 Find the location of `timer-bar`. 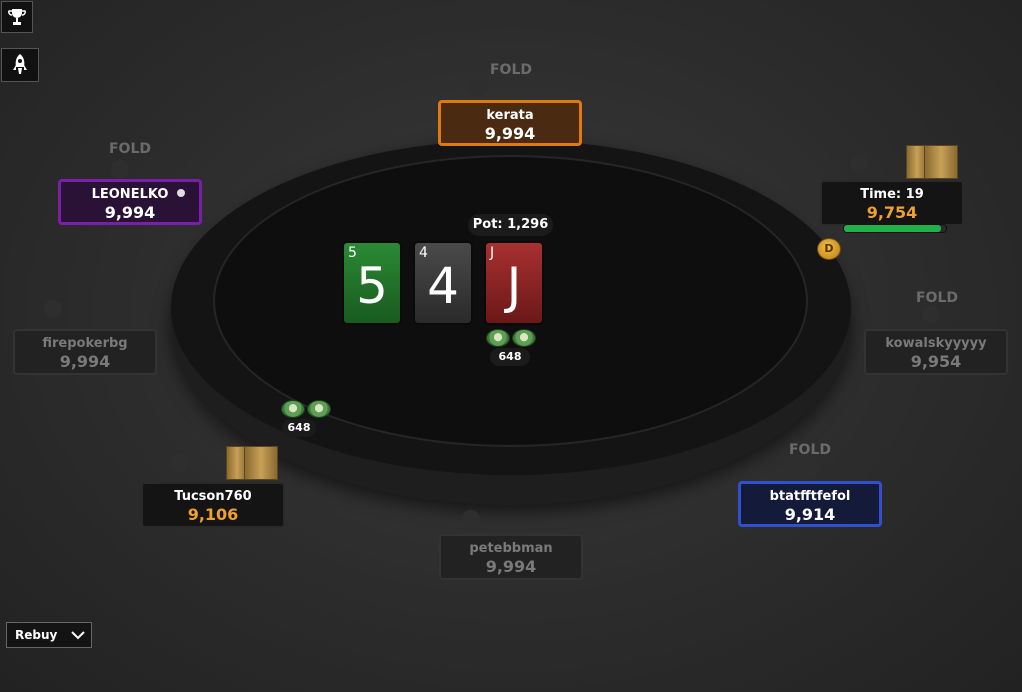

timer-bar is located at coordinates (895, 228).